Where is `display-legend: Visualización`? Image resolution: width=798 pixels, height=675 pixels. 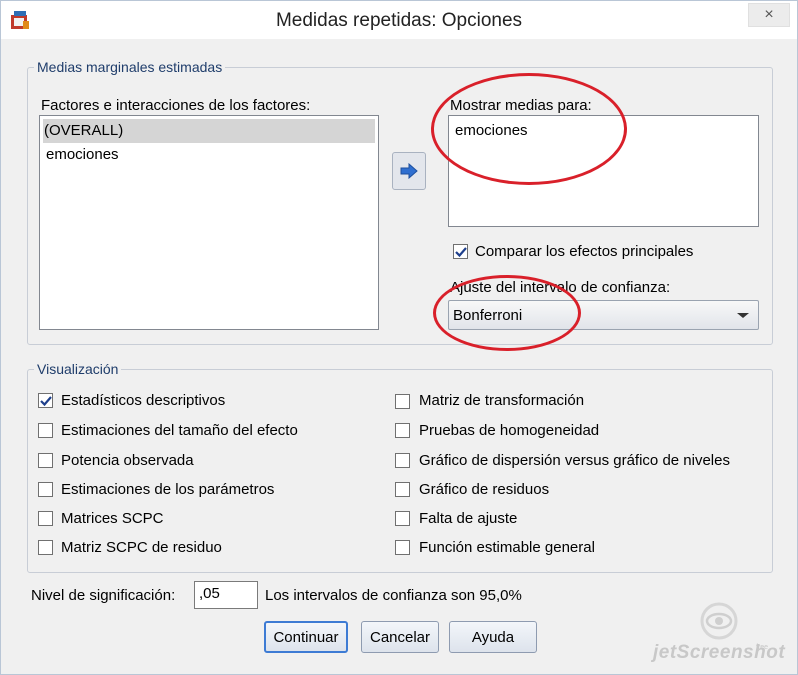
display-legend: Visualización is located at coordinates (78, 369).